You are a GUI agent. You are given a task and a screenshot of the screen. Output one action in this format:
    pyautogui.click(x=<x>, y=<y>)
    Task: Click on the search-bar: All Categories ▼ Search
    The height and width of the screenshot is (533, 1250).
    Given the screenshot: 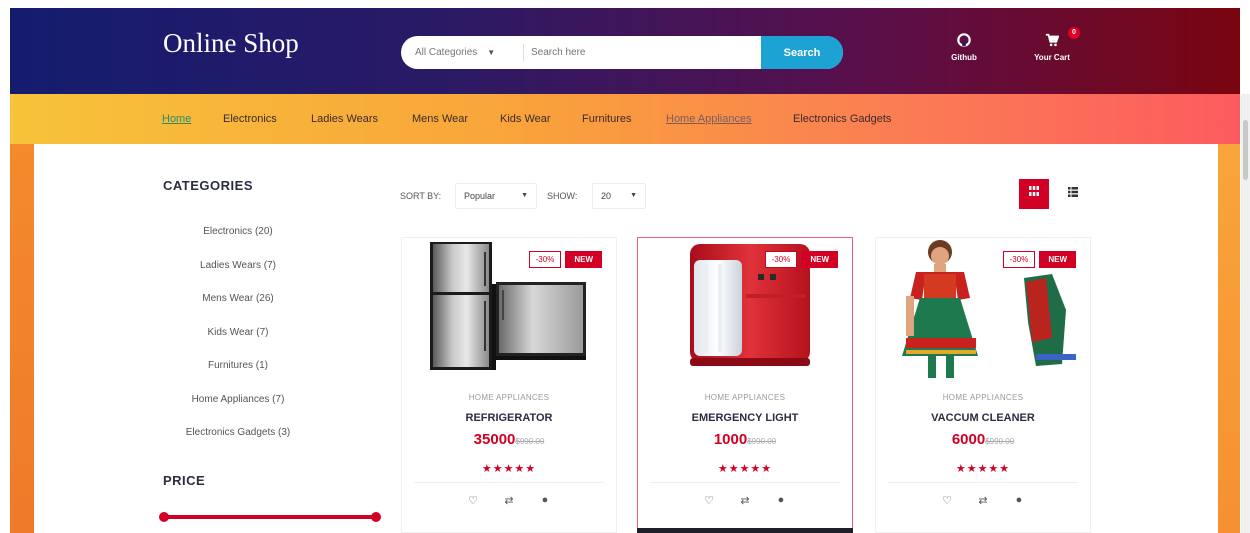 What is the action you would take?
    pyautogui.click(x=622, y=52)
    